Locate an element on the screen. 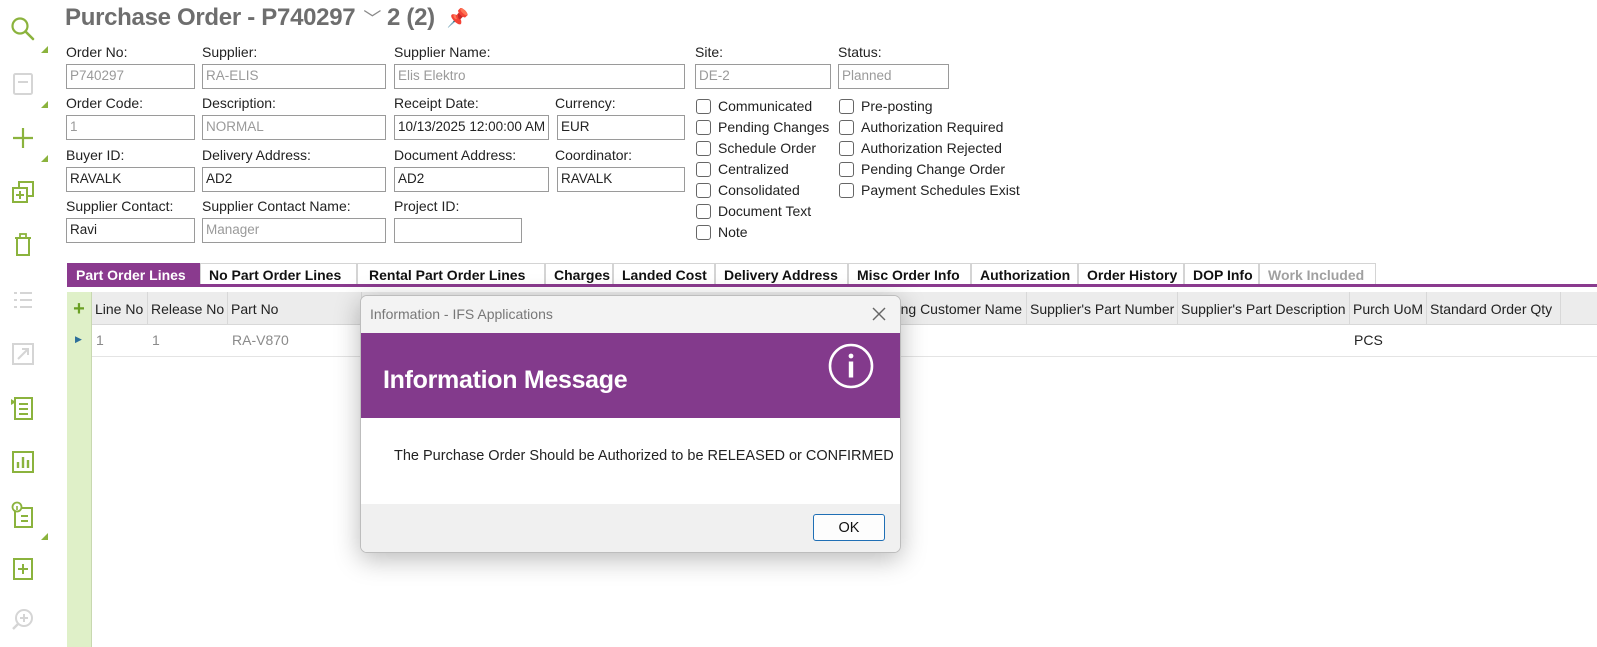  delete-icon is located at coordinates (23, 245).